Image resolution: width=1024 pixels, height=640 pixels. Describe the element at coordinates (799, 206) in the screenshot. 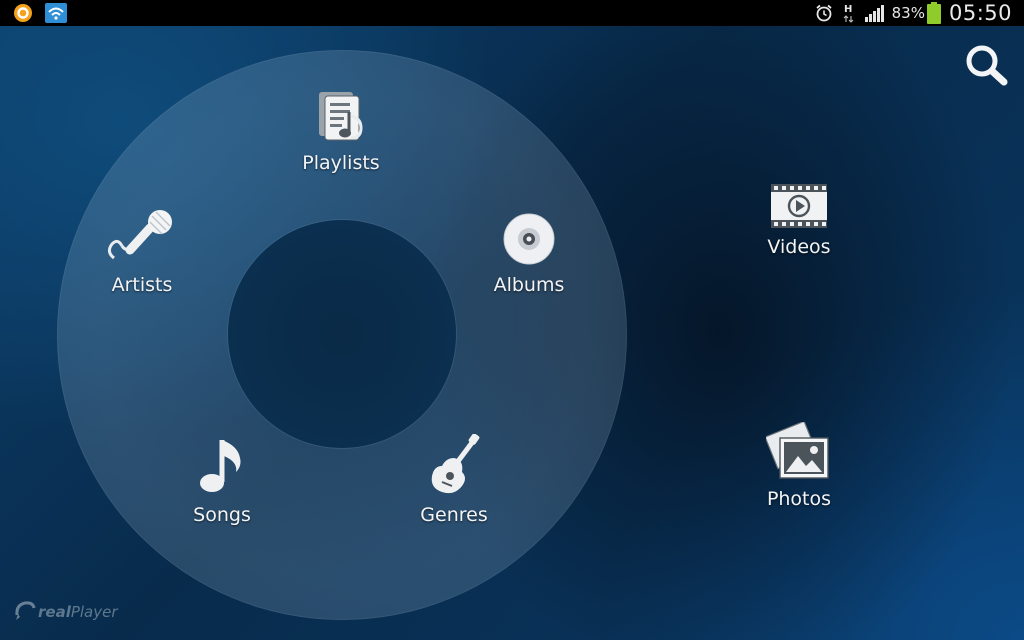

I see `video-film-icon` at that location.